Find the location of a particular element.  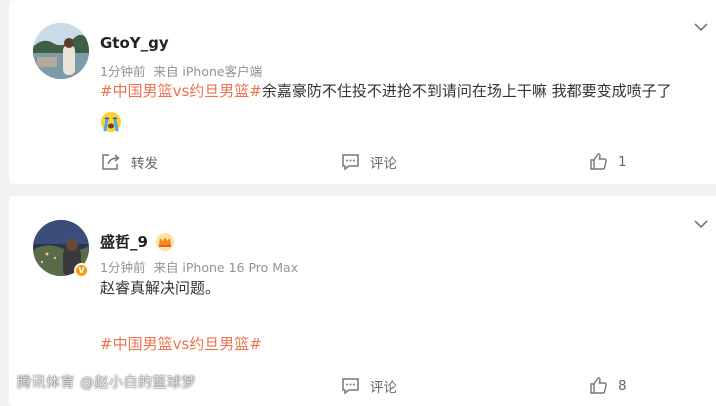

post-text: 赵睿真解决问题。 is located at coordinates (160, 288).